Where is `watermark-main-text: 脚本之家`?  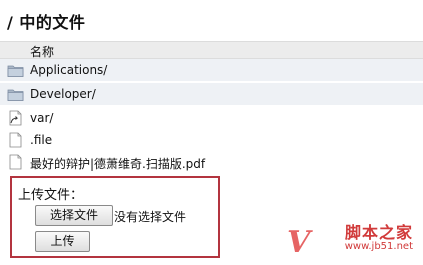 watermark-main-text: 脚本之家 is located at coordinates (378, 232).